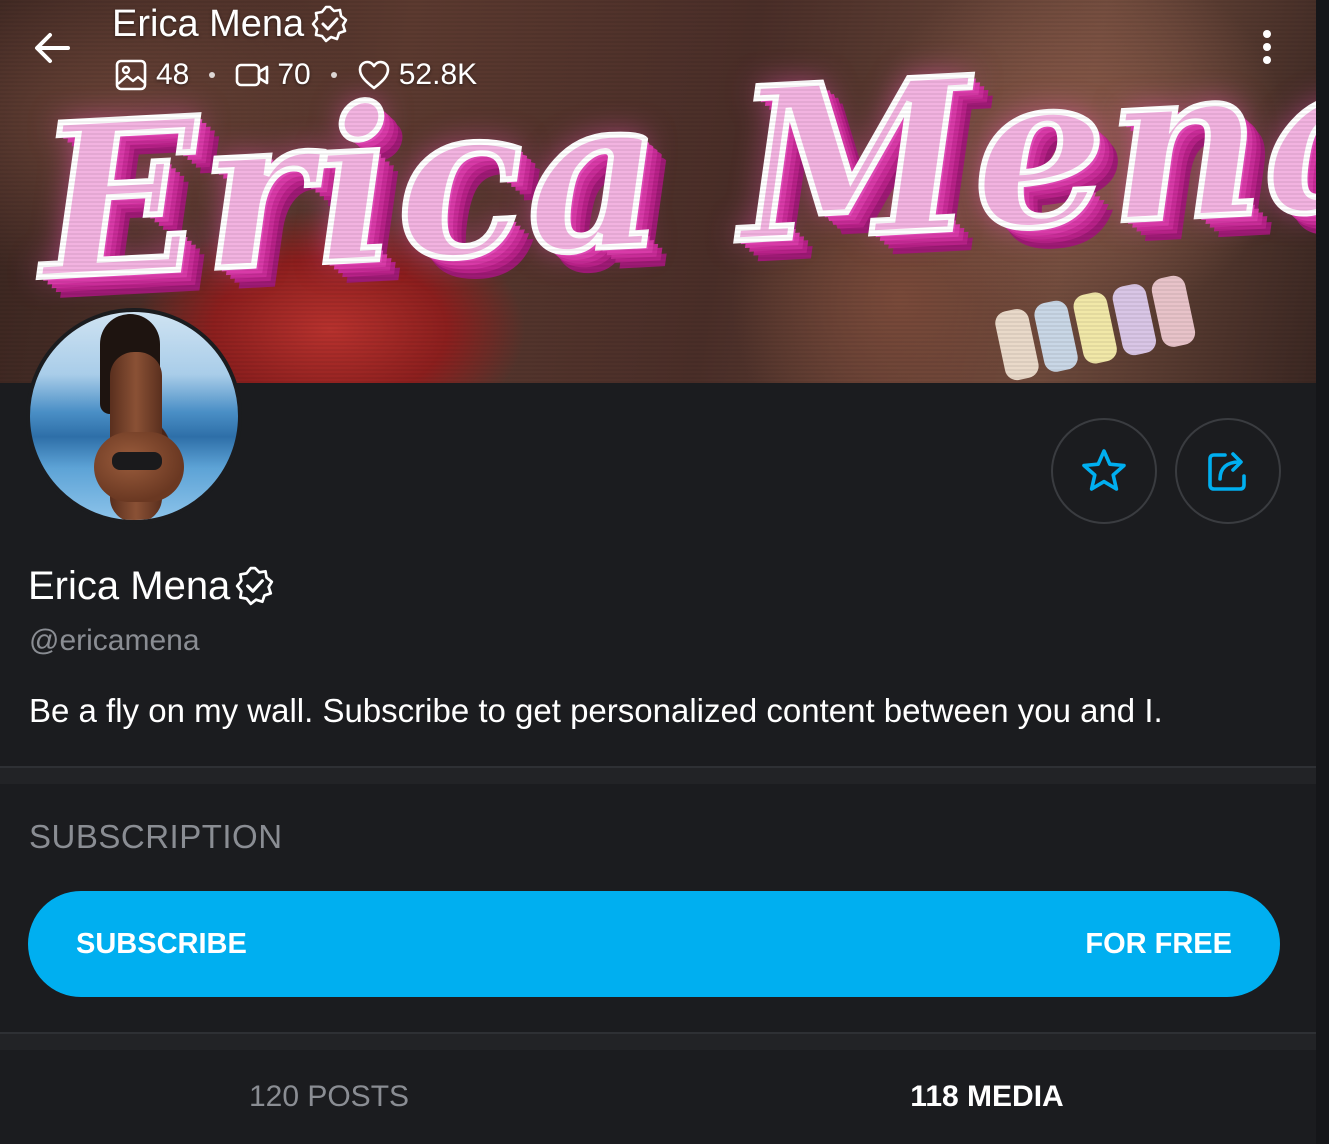 This screenshot has height=1144, width=1329. Describe the element at coordinates (208, 23) in the screenshot. I see `header-name: Erica Mena` at that location.